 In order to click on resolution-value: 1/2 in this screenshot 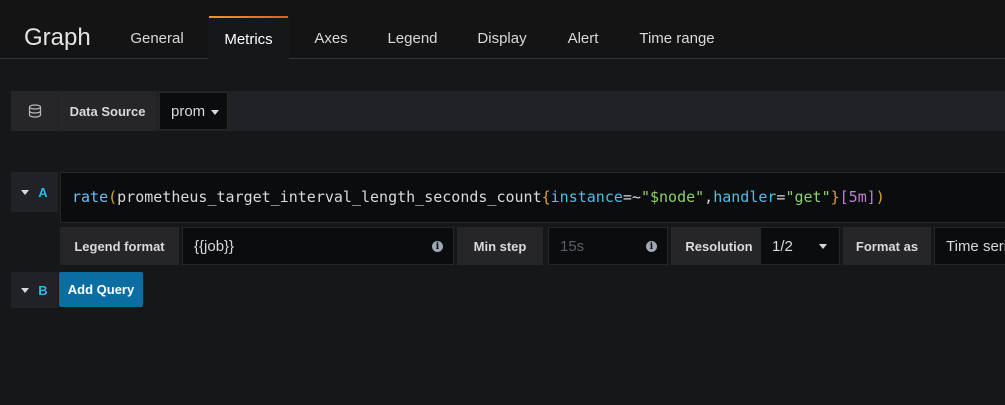, I will do `click(782, 246)`.